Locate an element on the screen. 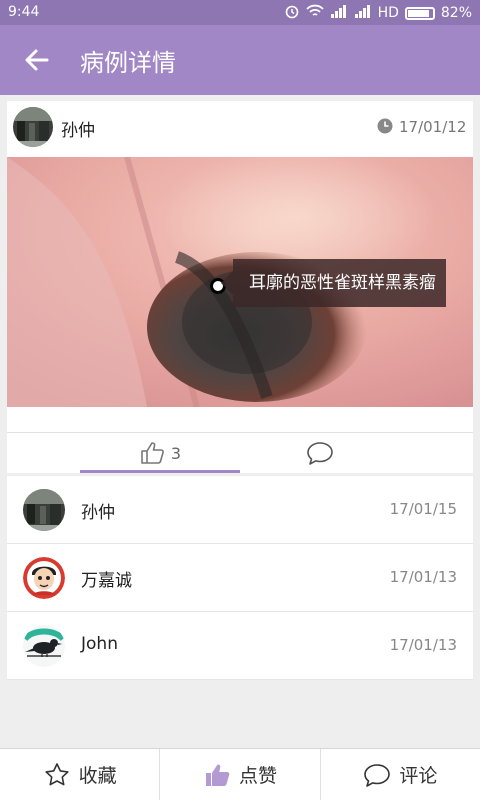 The height and width of the screenshot is (800, 480). page-title: 病例详情 is located at coordinates (128, 63).